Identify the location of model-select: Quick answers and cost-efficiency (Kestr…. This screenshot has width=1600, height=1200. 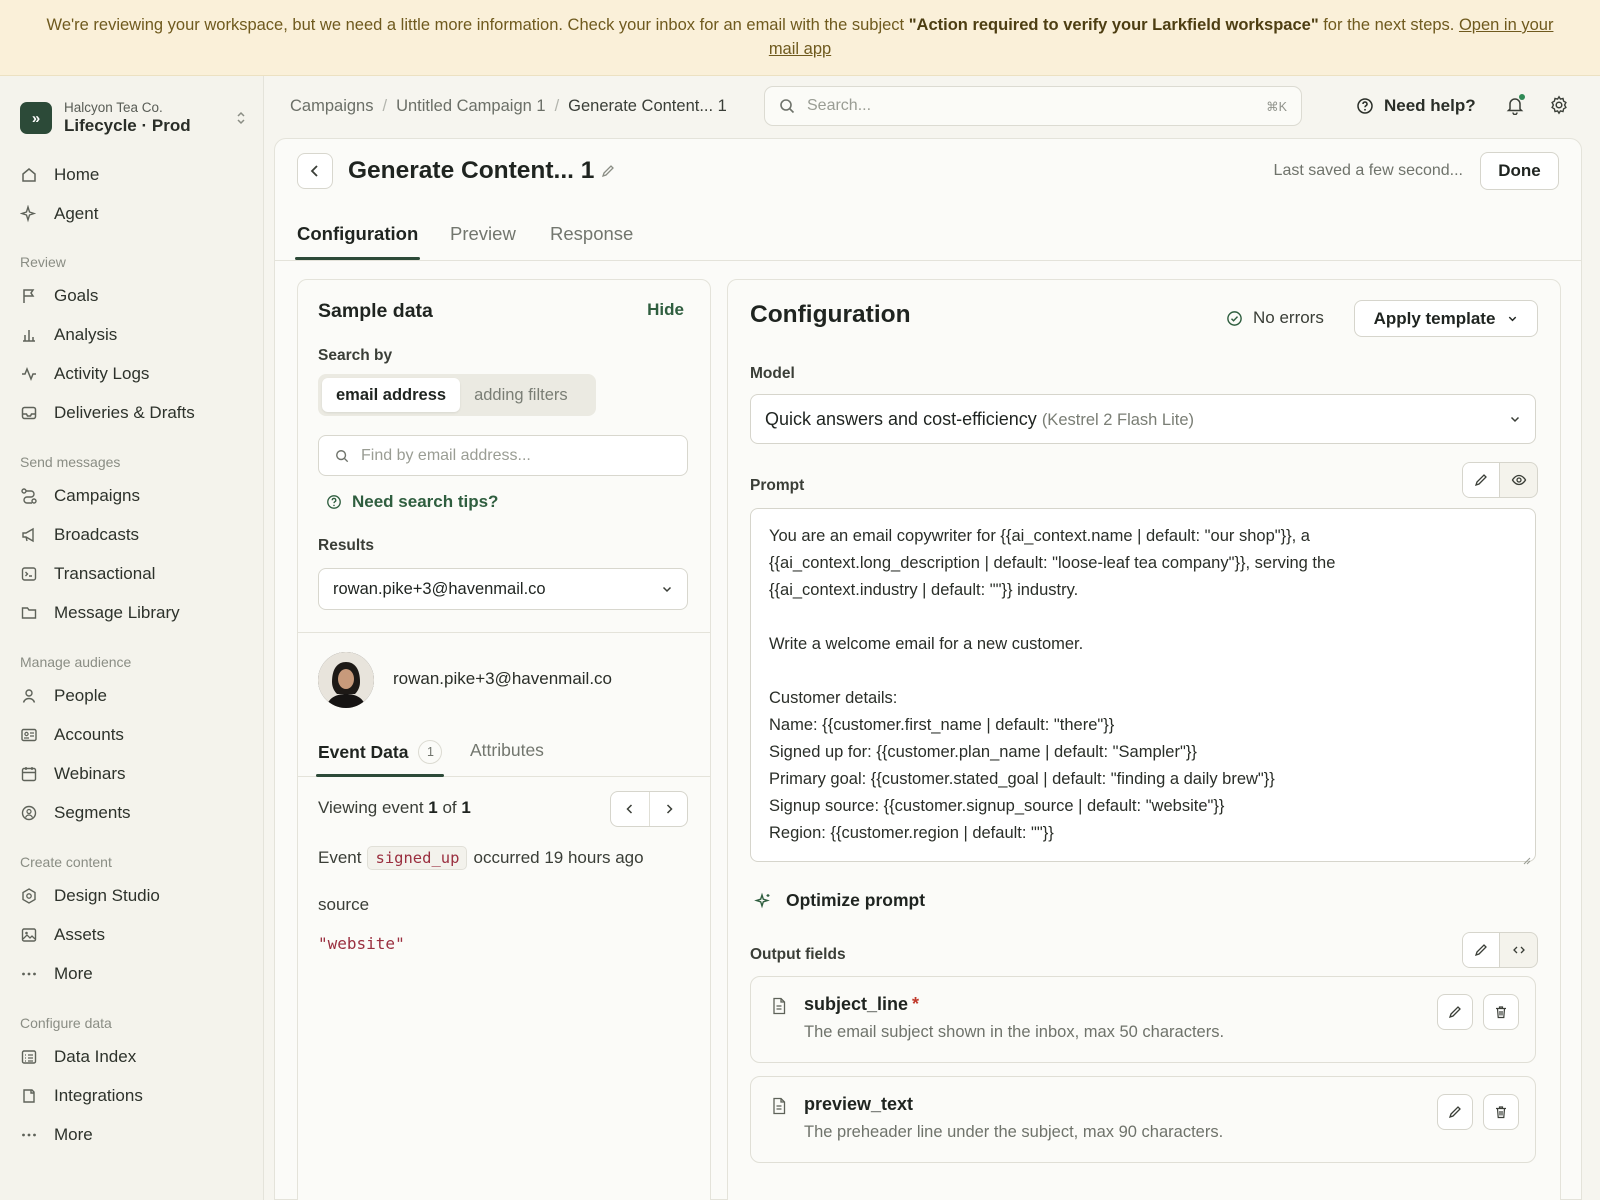
(1143, 419).